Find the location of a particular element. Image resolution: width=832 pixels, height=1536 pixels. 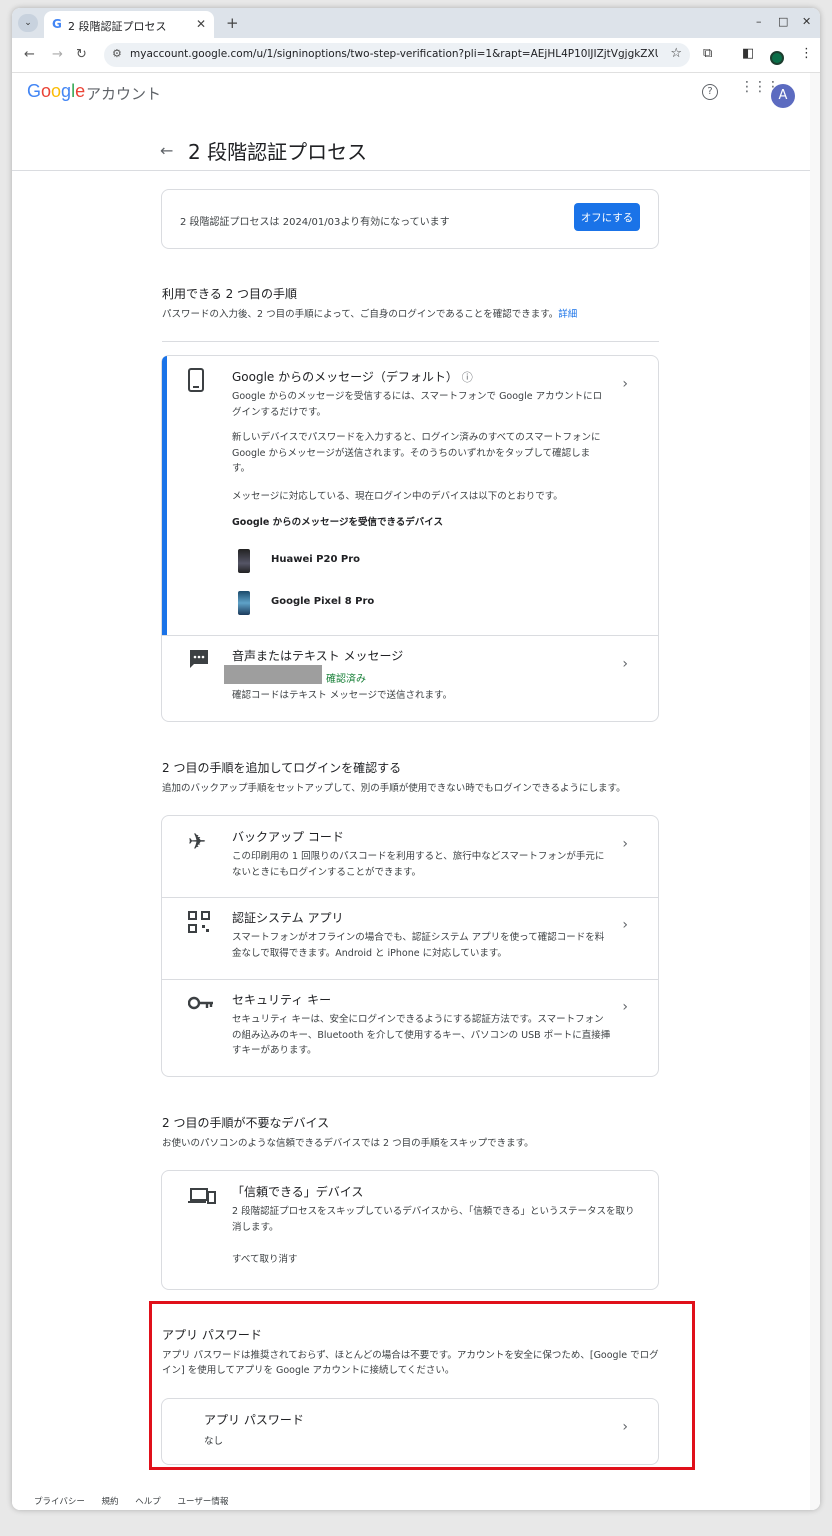

redacted-phone-number is located at coordinates (273, 674).